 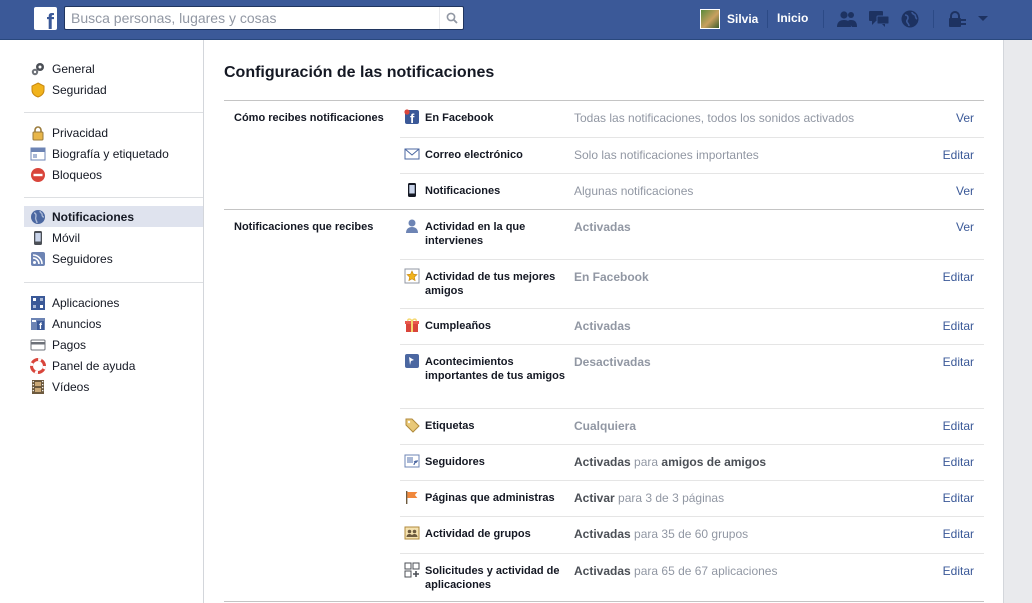 What do you see at coordinates (45, 18) in the screenshot?
I see `facebook-logo-icon: f` at bounding box center [45, 18].